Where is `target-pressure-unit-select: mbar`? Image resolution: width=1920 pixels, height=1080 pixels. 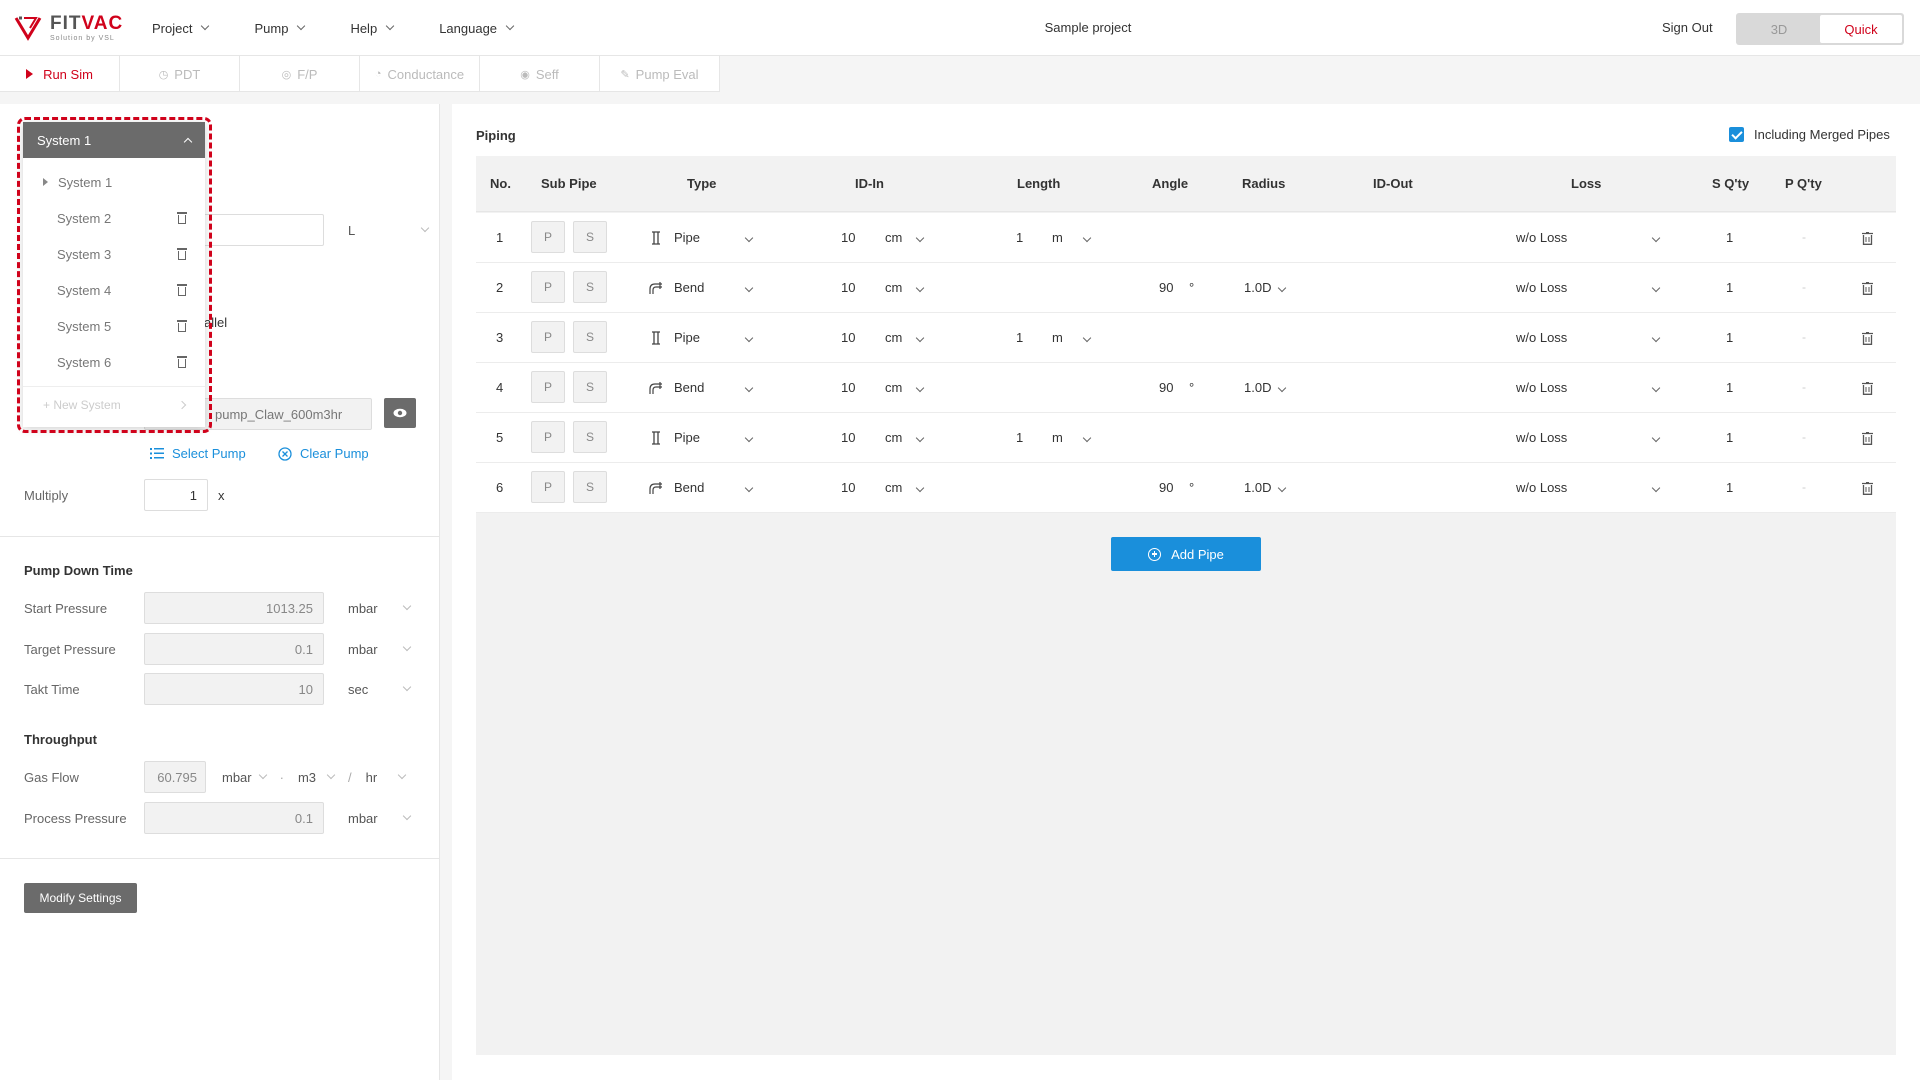
target-pressure-unit-select: mbar is located at coordinates (380, 649).